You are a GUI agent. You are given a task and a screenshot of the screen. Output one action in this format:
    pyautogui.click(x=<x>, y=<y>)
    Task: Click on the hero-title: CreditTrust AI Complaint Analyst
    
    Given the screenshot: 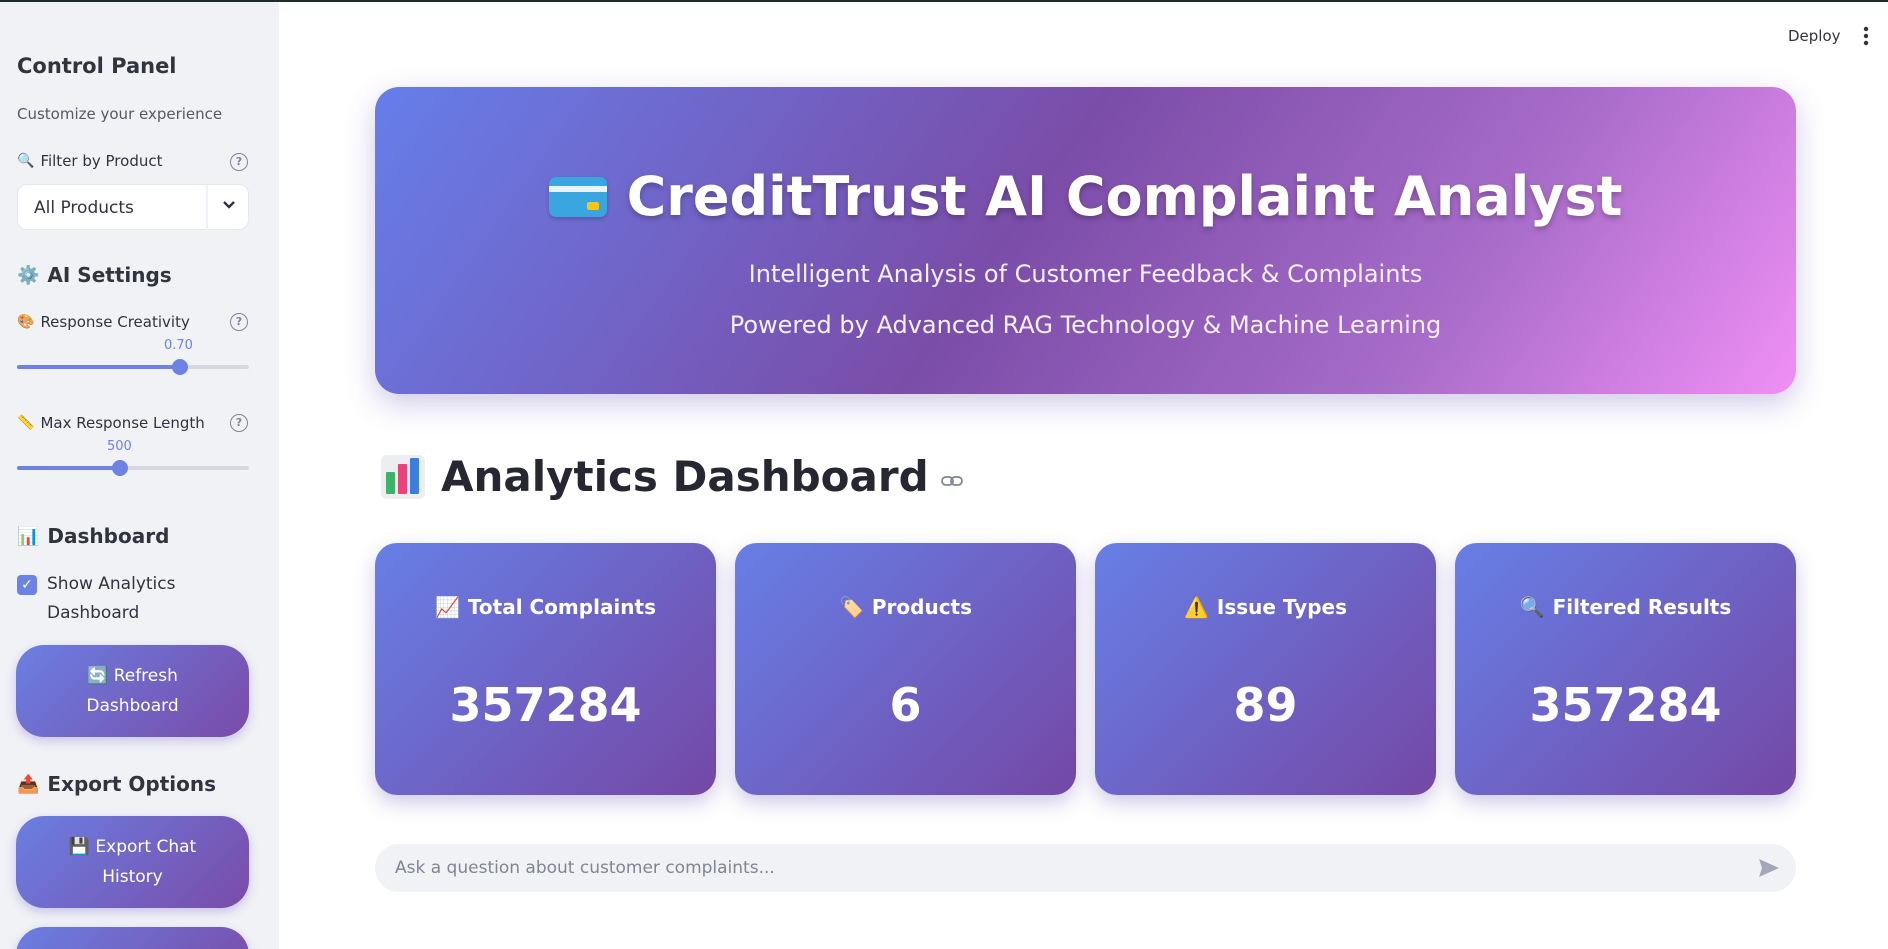 What is the action you would take?
    pyautogui.click(x=1085, y=196)
    